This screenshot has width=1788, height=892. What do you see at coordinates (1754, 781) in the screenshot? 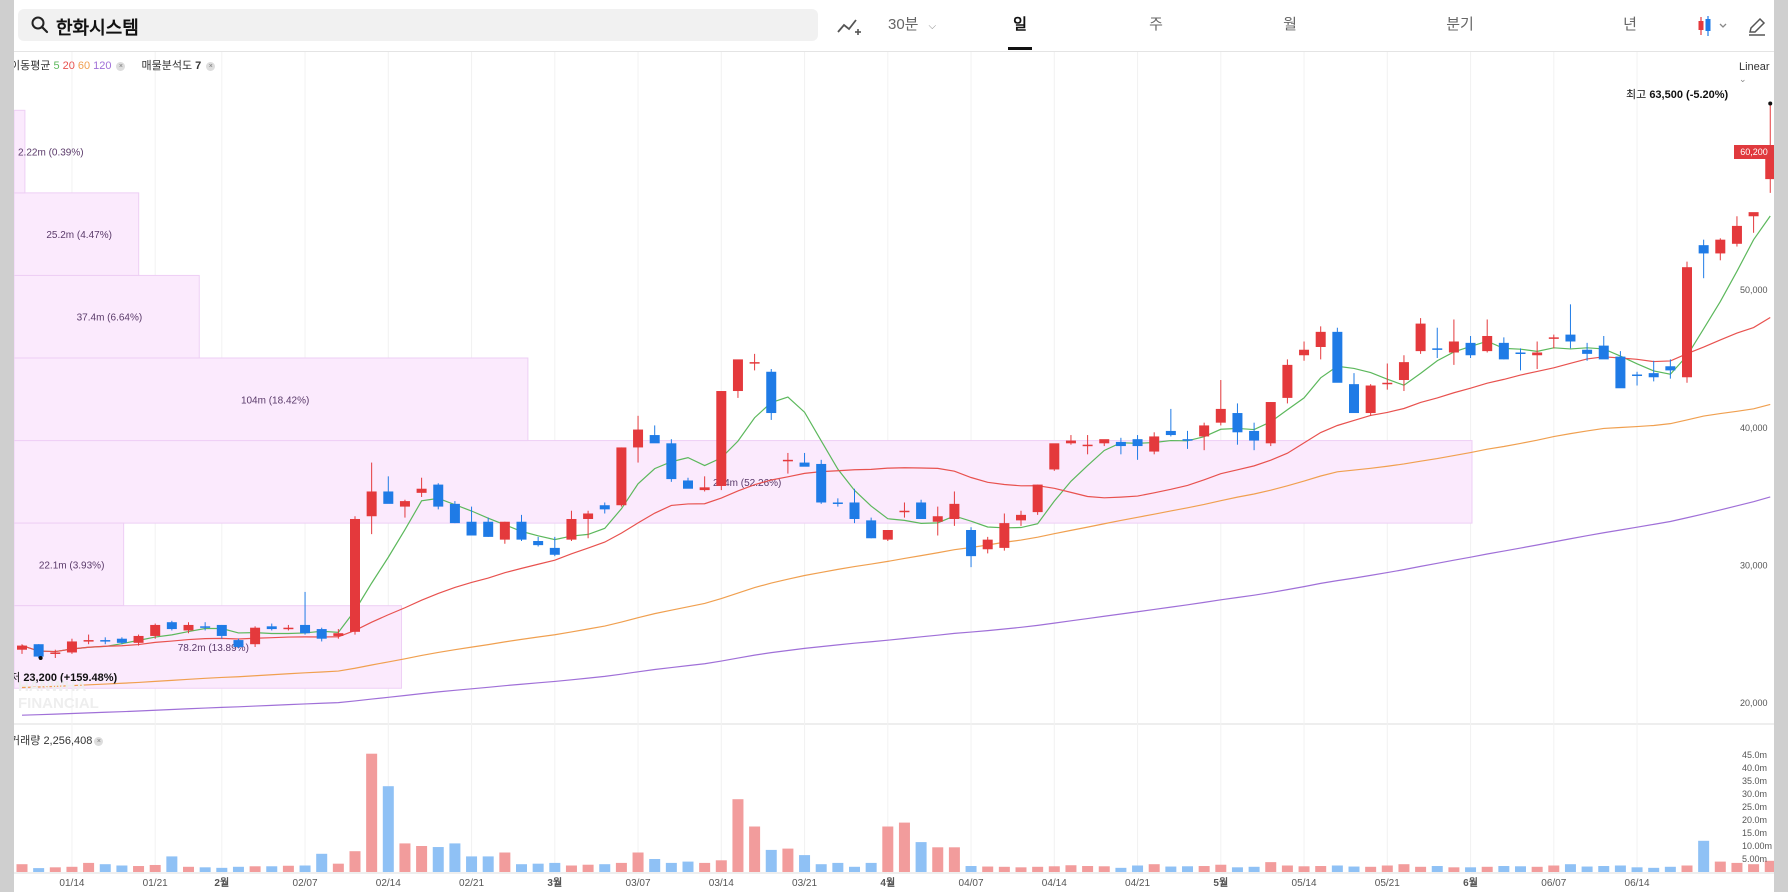
I see `volume-tick-label: 35.0m` at bounding box center [1754, 781].